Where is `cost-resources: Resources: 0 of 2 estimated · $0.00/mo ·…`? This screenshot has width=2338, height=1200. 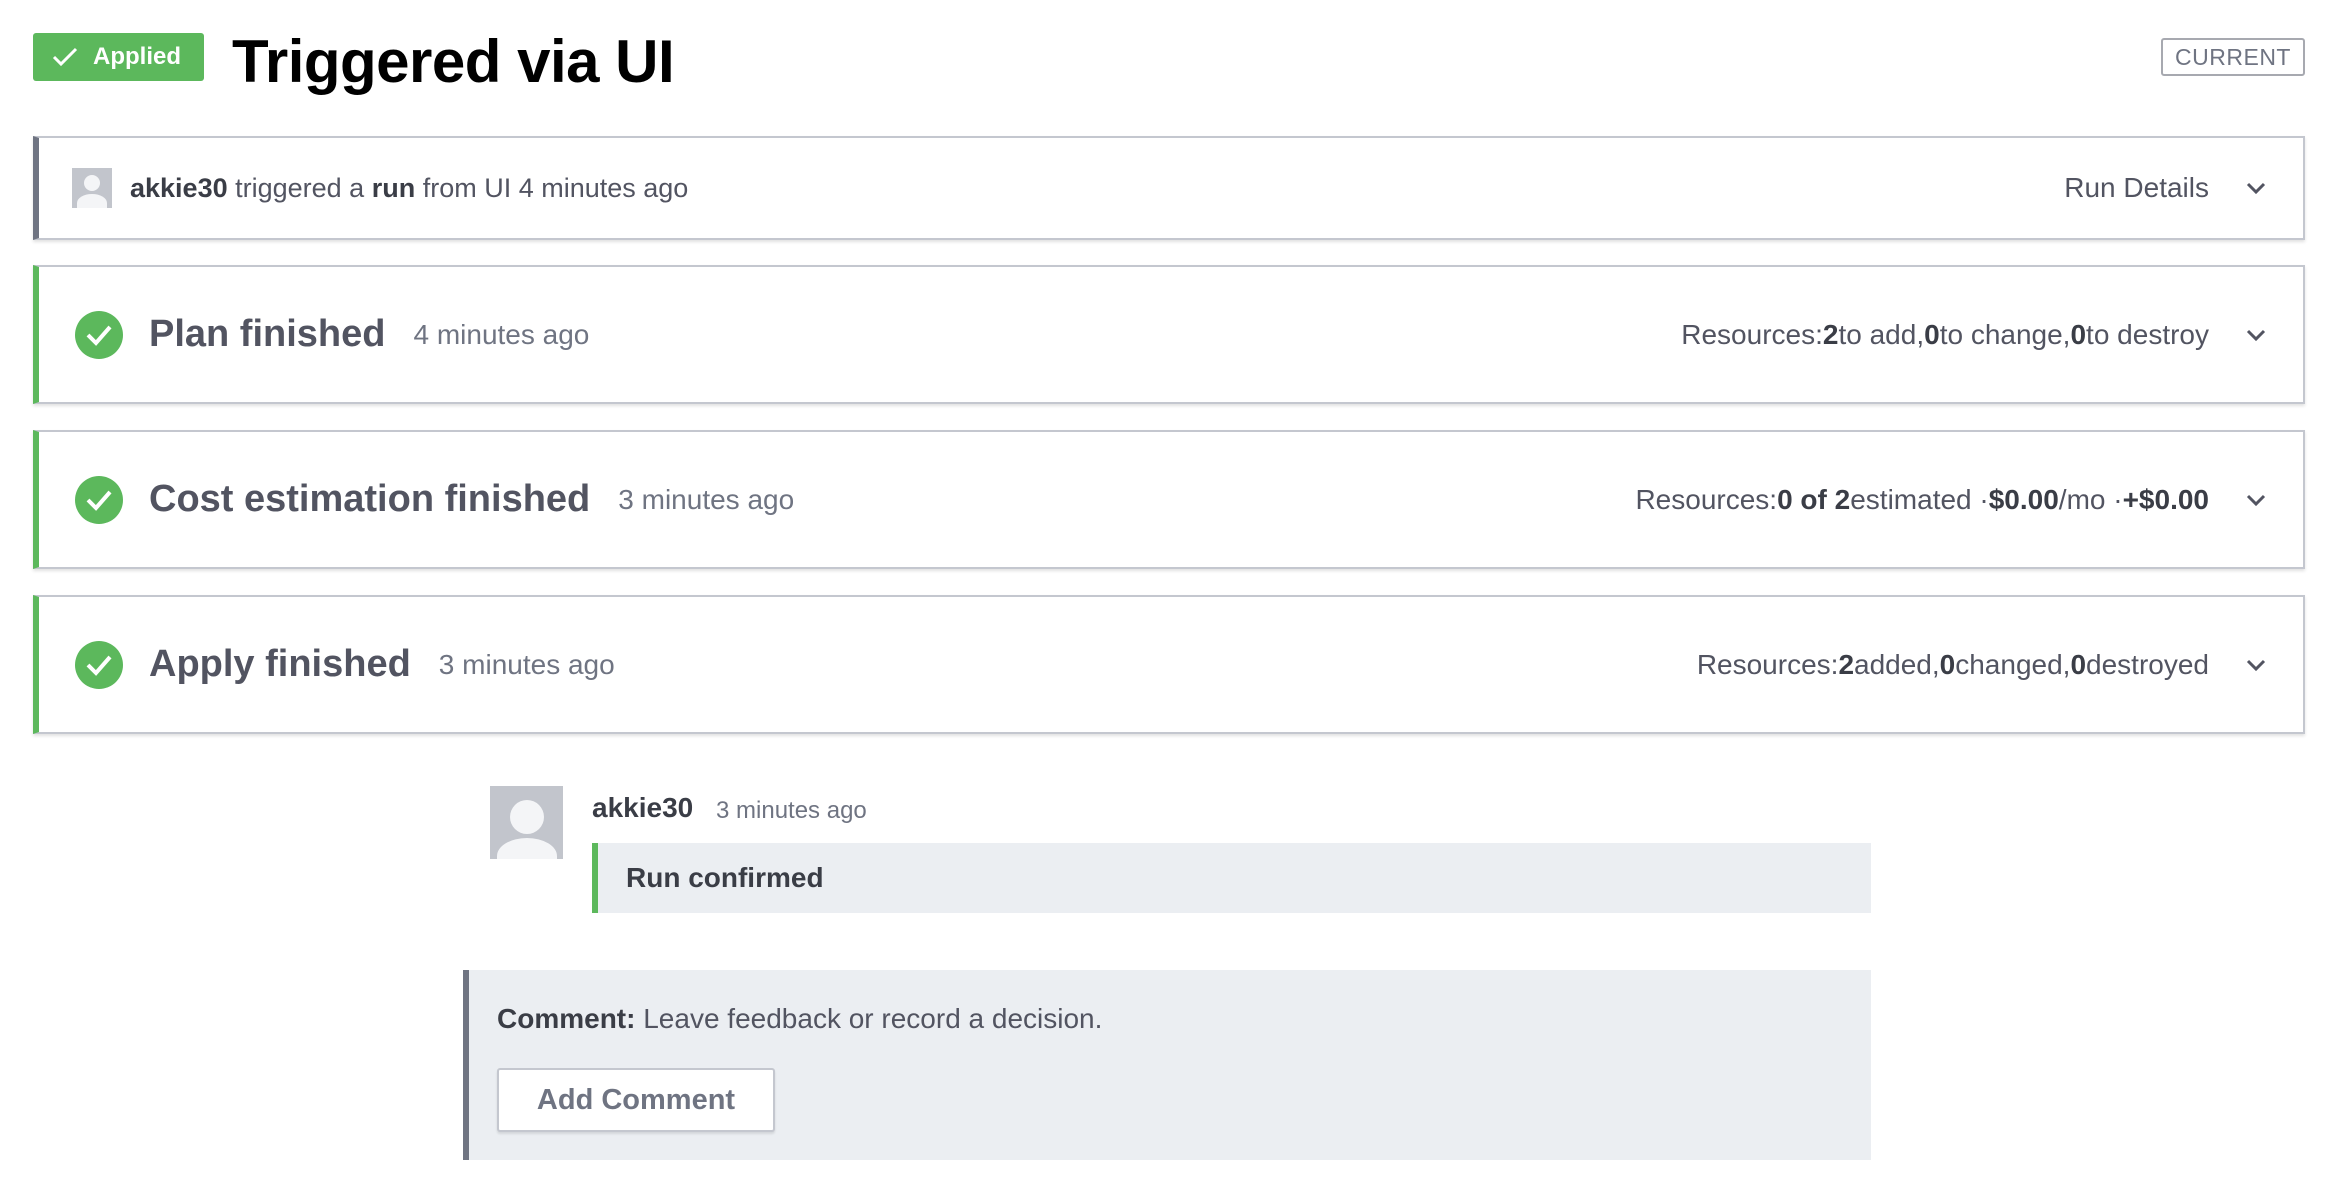 cost-resources: Resources: 0 of 2 estimated · $0.00/mo ·… is located at coordinates (1969, 500).